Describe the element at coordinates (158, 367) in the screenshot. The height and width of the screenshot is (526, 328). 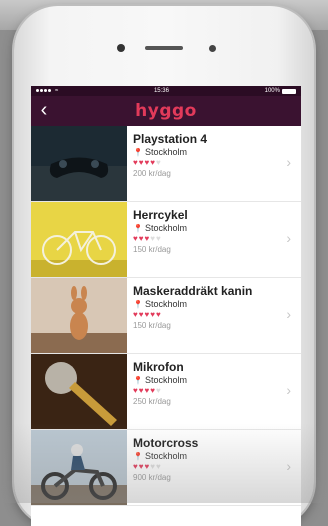
I see `item-title: Mikrofon` at that location.